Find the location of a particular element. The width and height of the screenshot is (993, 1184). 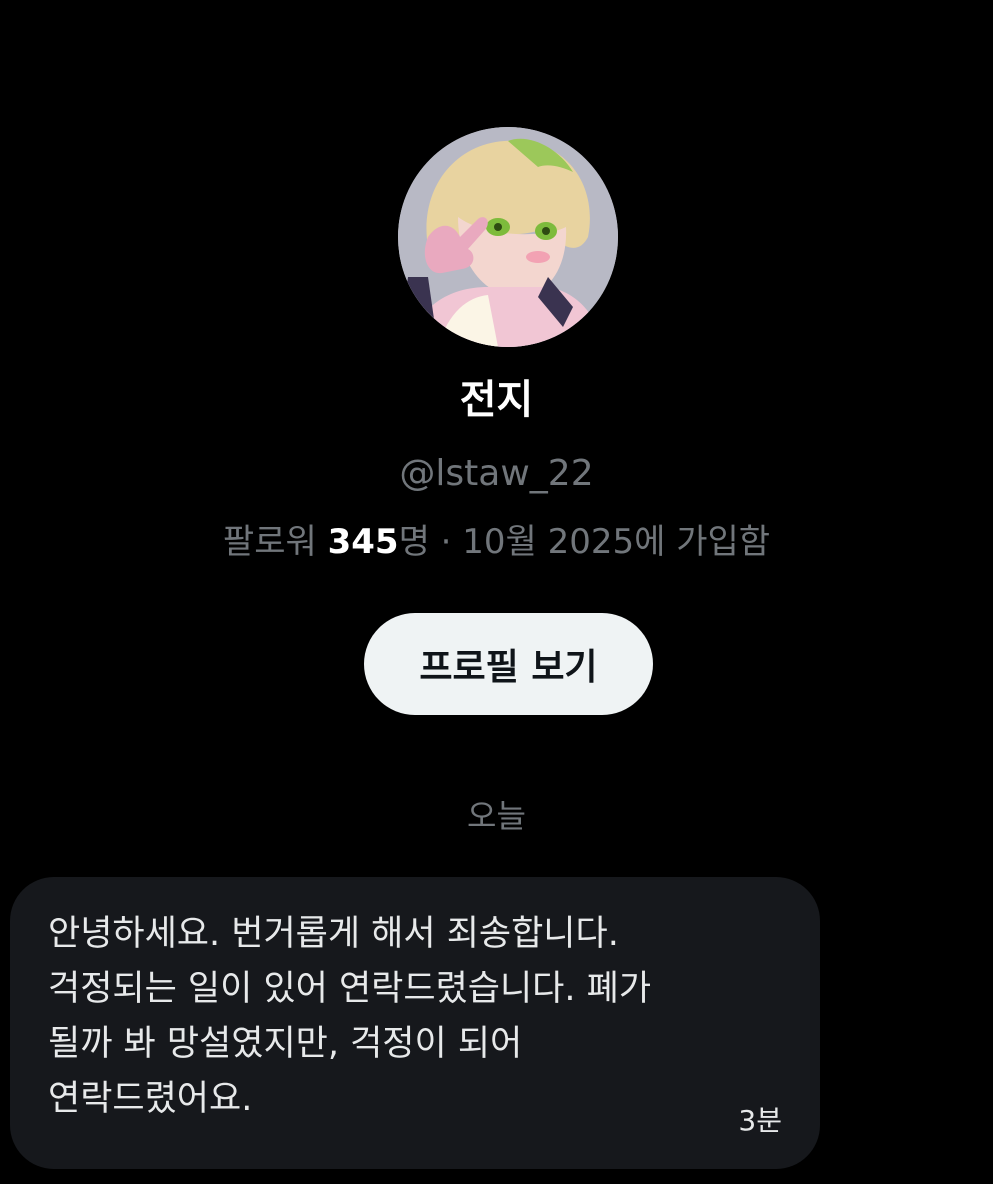

user-handle: @lstaw_22 is located at coordinates (496, 473).